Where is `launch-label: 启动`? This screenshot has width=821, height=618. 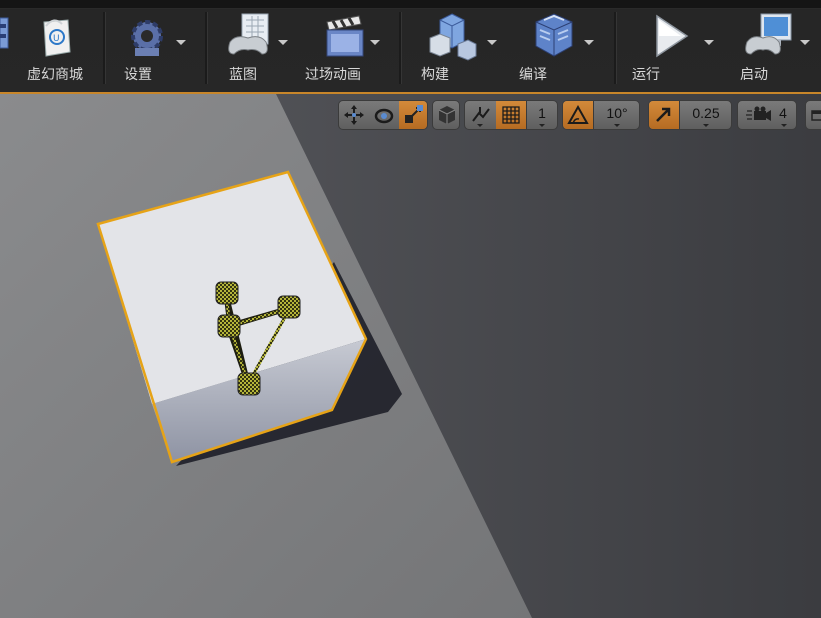
launch-label: 启动 is located at coordinates (754, 74).